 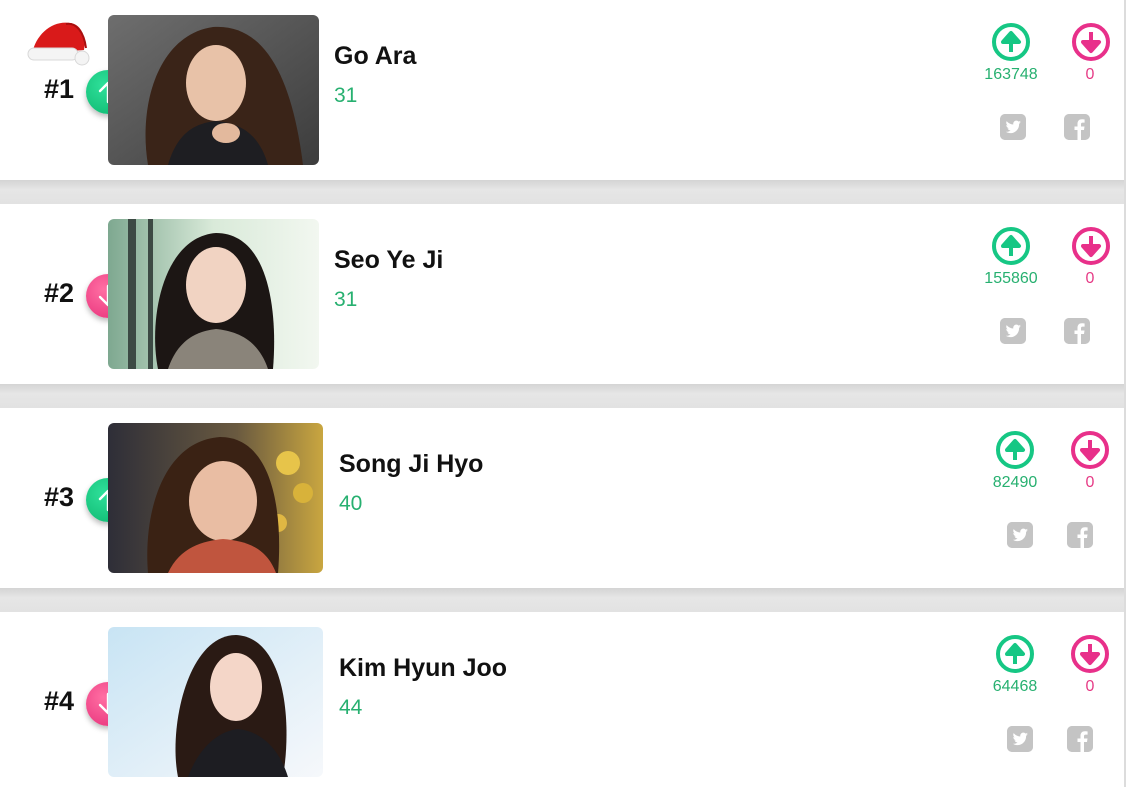 What do you see at coordinates (351, 707) in the screenshot?
I see `celebrity-age: 44` at bounding box center [351, 707].